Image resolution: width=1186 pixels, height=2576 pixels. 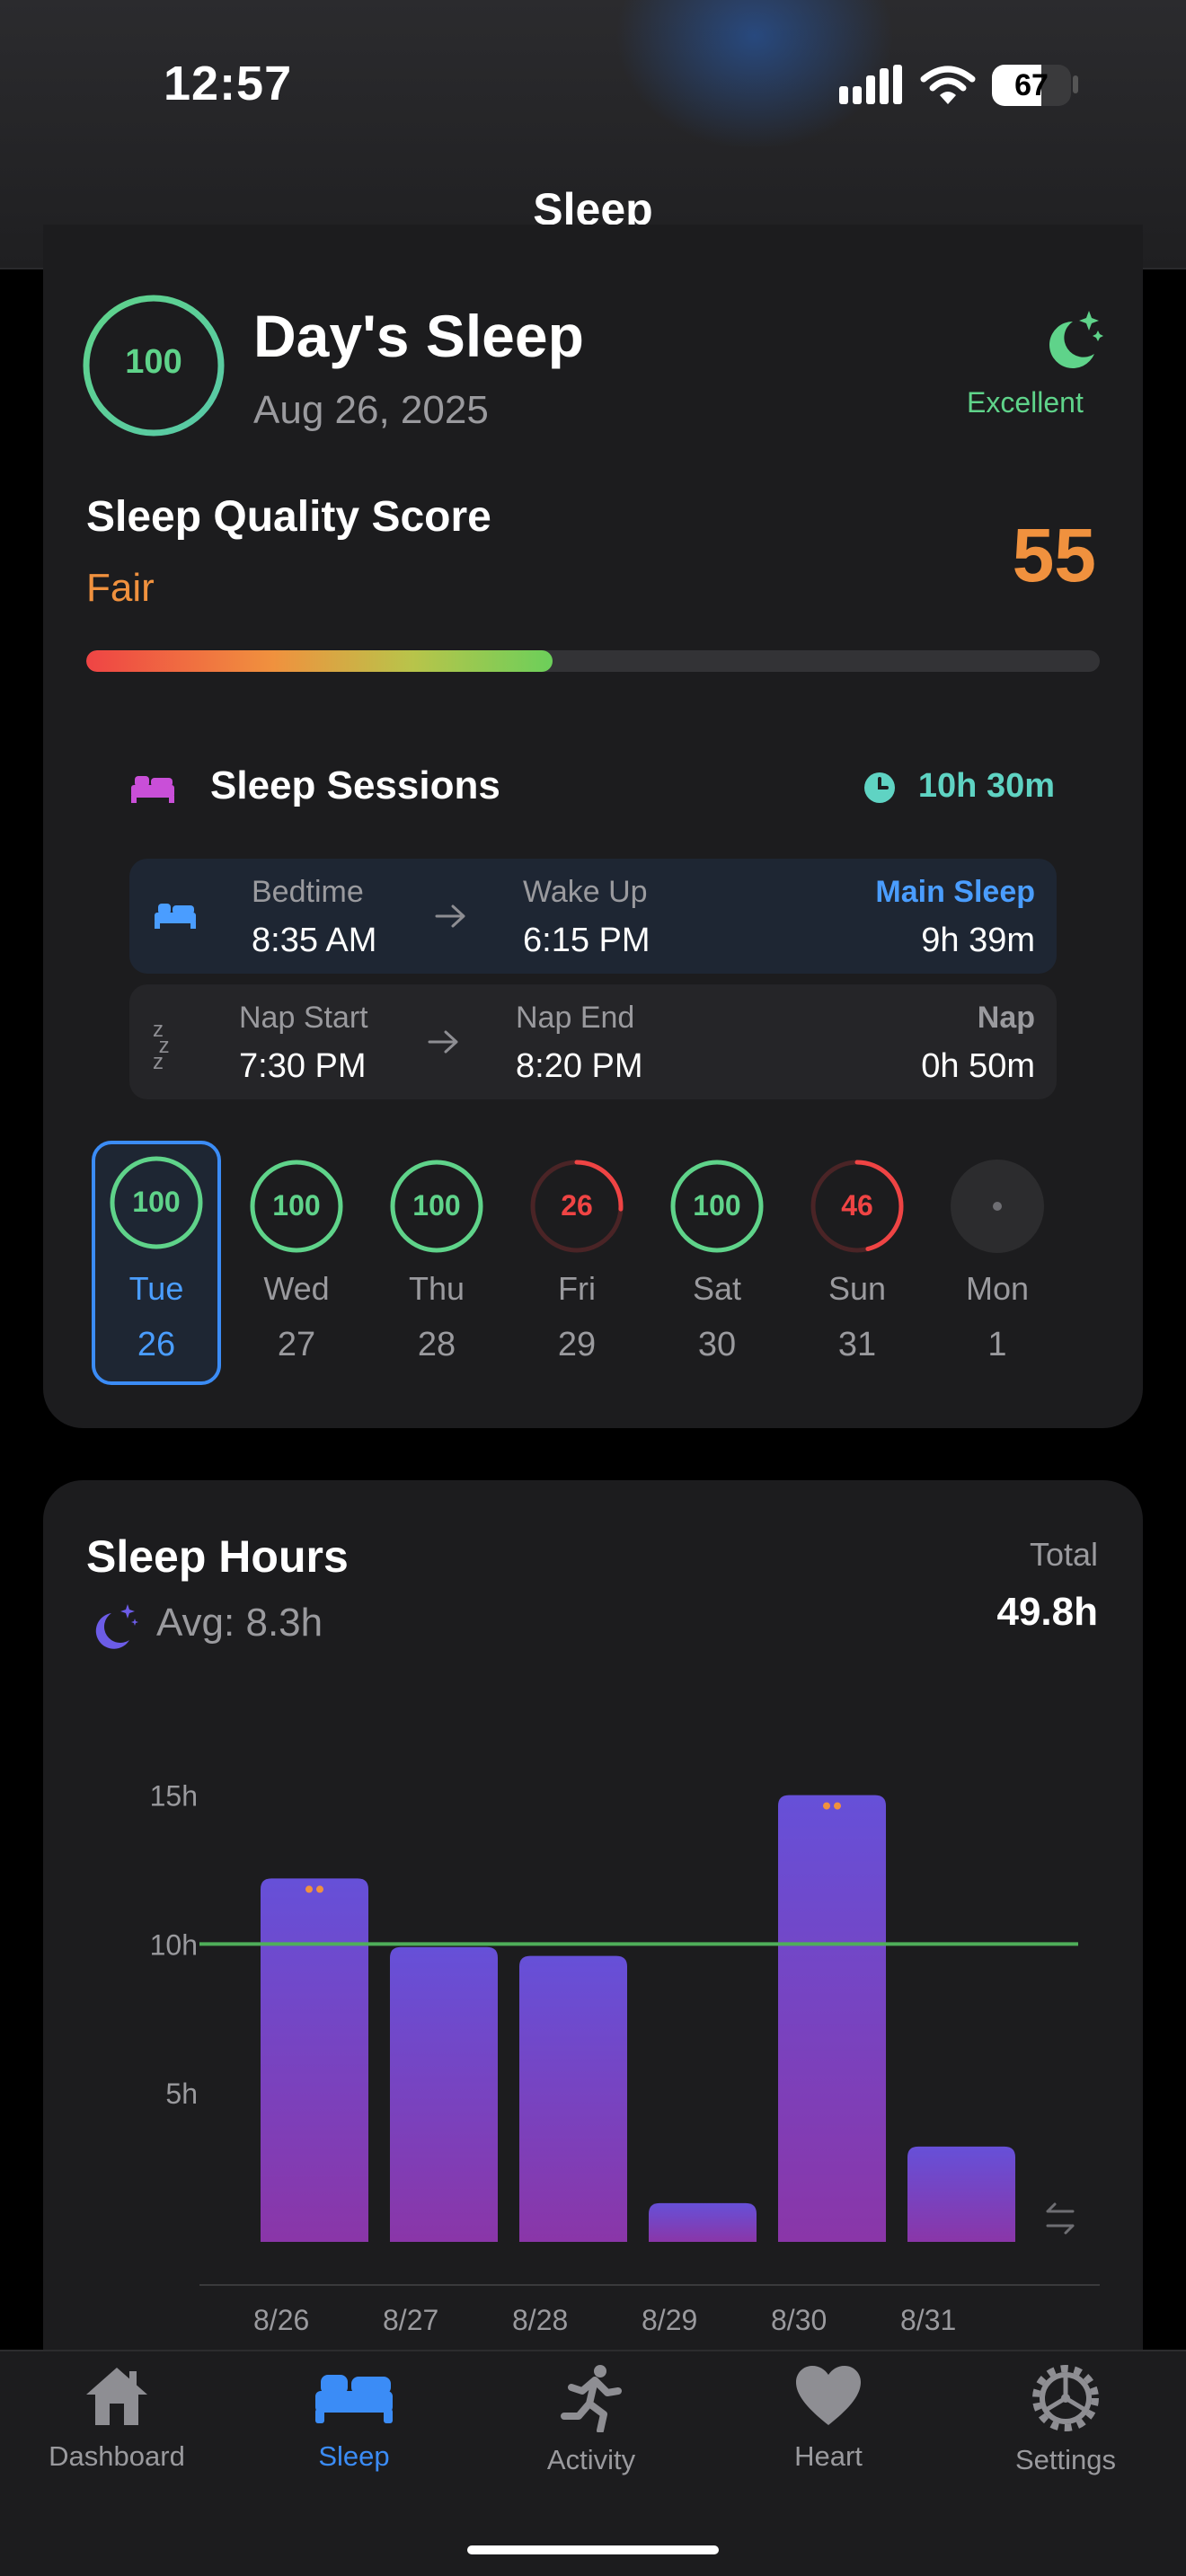 What do you see at coordinates (296, 1288) in the screenshot?
I see `day-name: Wed` at bounding box center [296, 1288].